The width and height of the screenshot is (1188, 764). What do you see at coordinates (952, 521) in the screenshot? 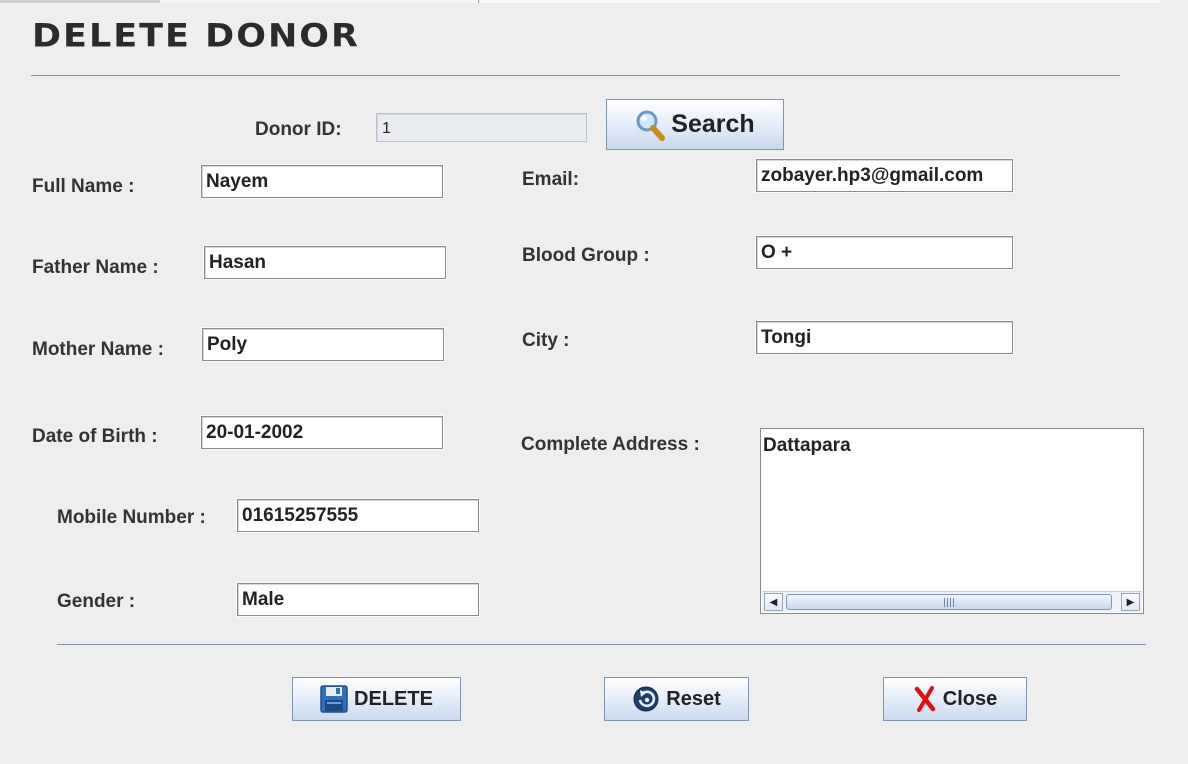
I see `complete-address-textarea: Dattapara ◀ ▶` at bounding box center [952, 521].